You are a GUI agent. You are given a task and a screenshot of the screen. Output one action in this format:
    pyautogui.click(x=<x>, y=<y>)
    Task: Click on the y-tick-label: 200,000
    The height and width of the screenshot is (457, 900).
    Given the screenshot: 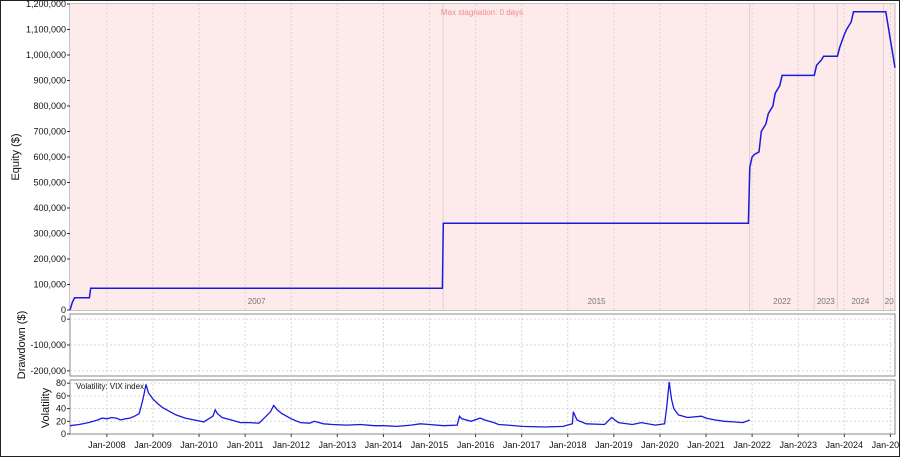 What is the action you would take?
    pyautogui.click(x=49, y=259)
    